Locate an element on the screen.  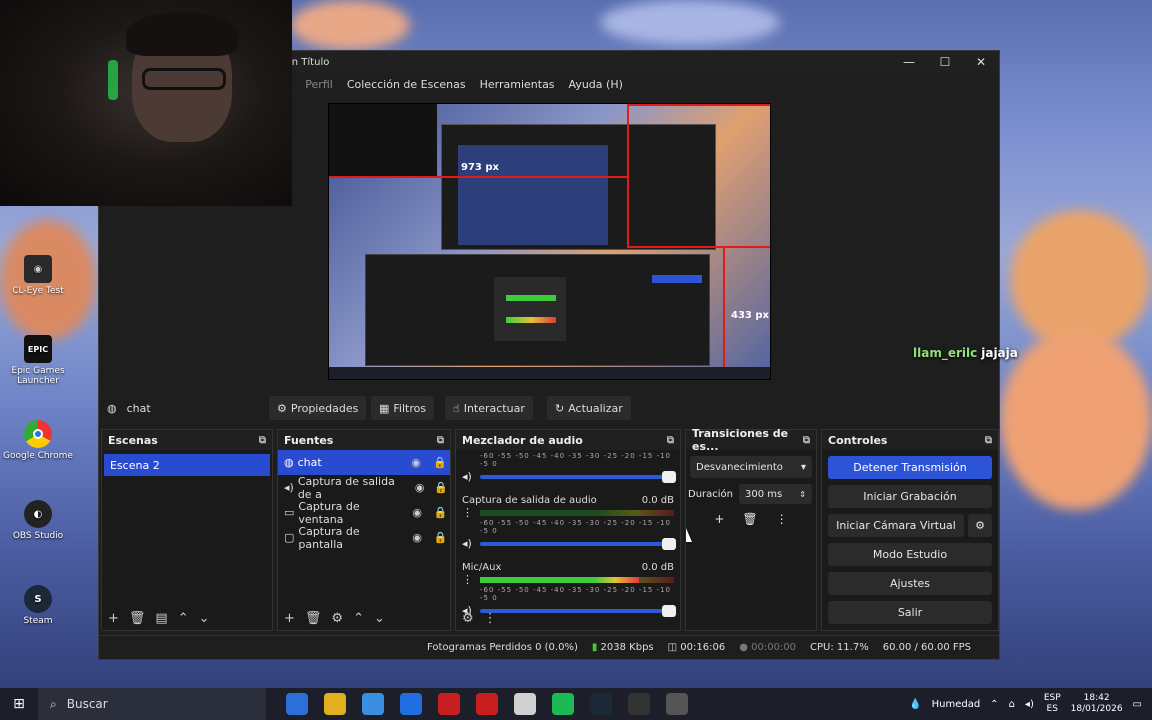
source-label: Captura de salida de a is located at coordinates (346, 487).